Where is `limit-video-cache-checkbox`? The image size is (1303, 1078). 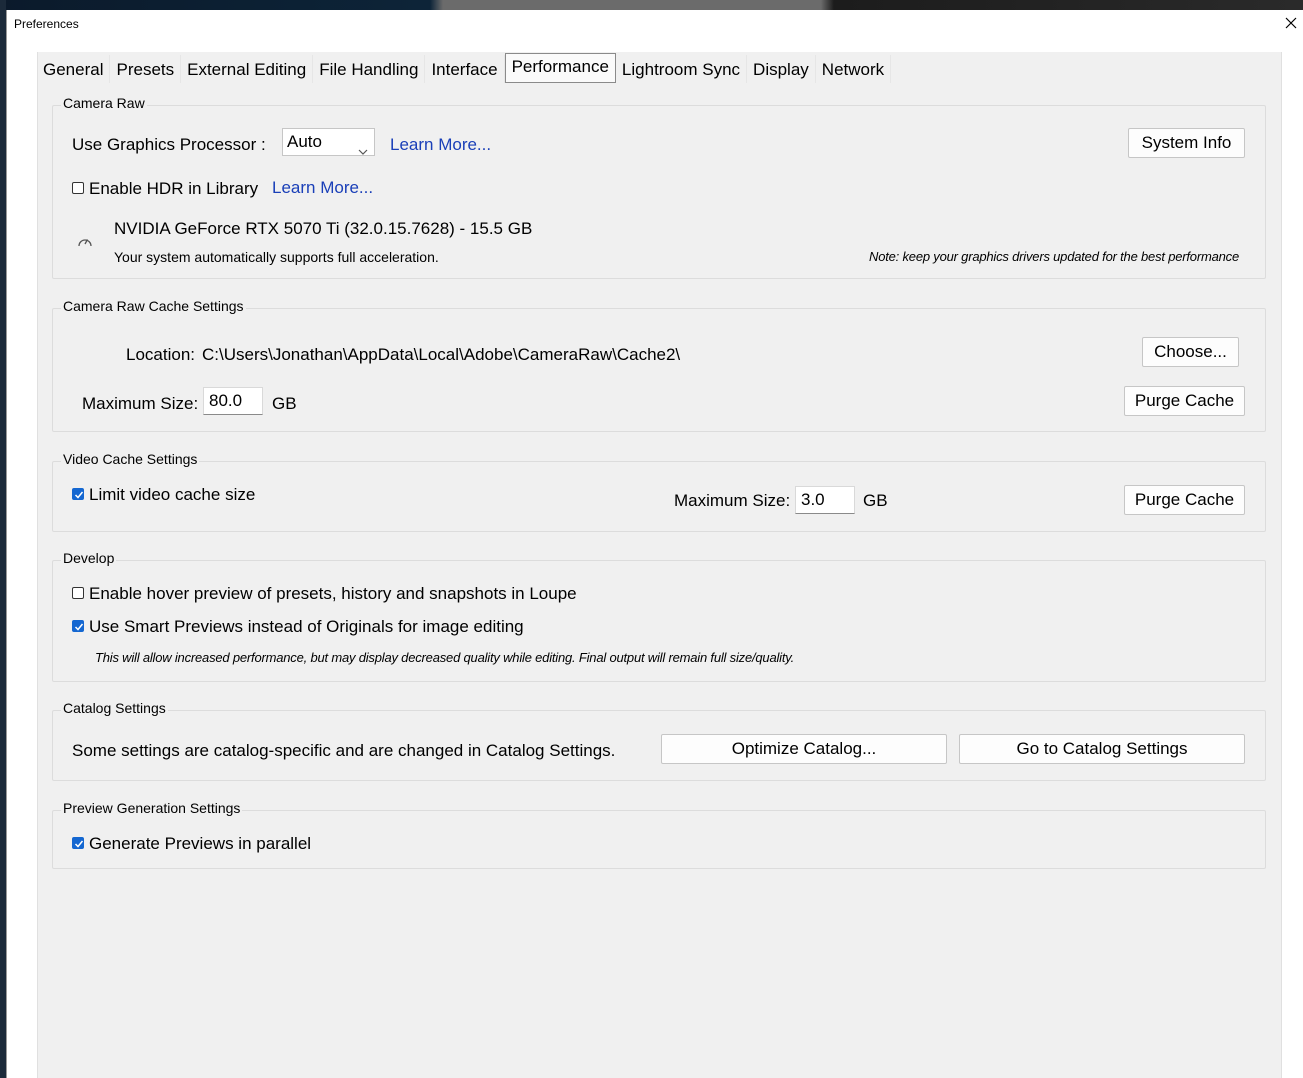 limit-video-cache-checkbox is located at coordinates (78, 494).